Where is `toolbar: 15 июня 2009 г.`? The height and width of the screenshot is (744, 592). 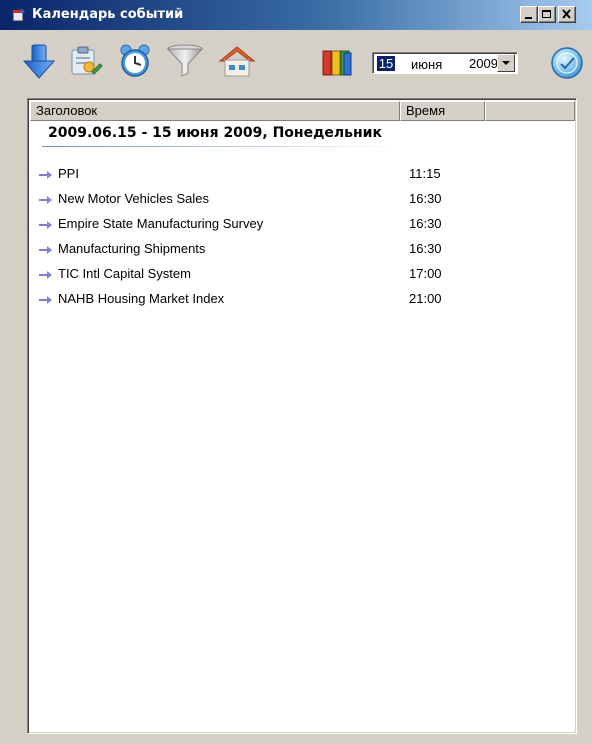 toolbar: 15 июня 2009 г. is located at coordinates (296, 60).